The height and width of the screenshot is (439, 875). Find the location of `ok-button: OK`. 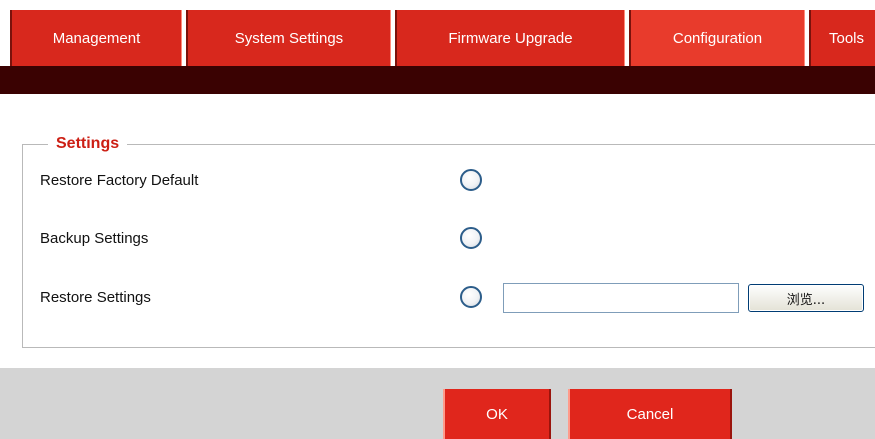

ok-button: OK is located at coordinates (497, 414).